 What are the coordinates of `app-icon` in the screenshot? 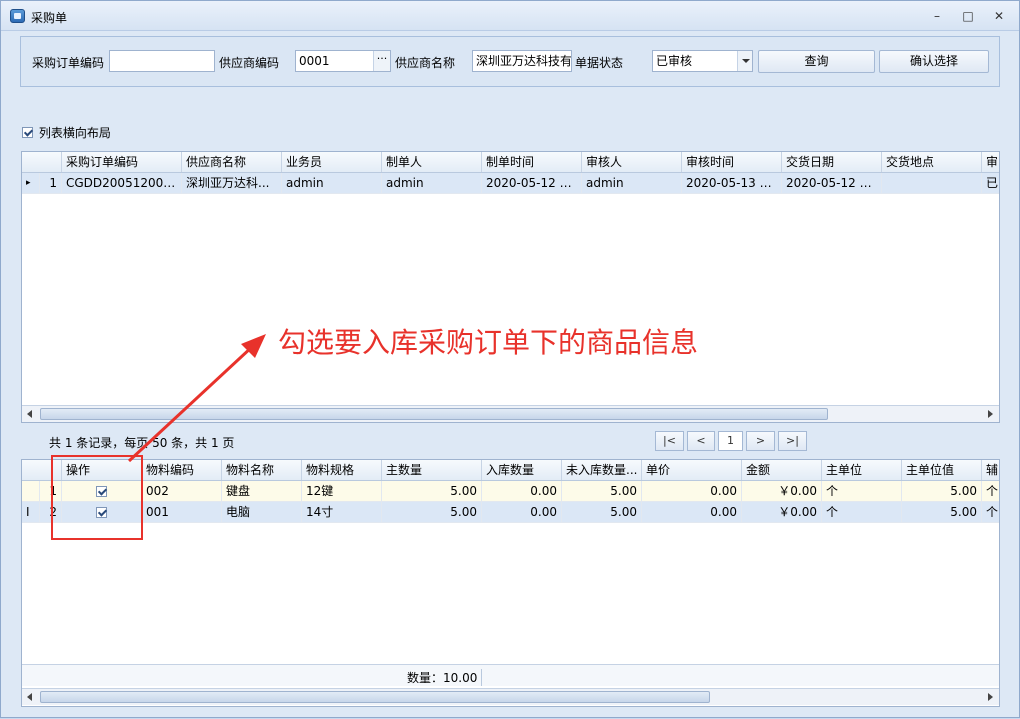 It's located at (17, 16).